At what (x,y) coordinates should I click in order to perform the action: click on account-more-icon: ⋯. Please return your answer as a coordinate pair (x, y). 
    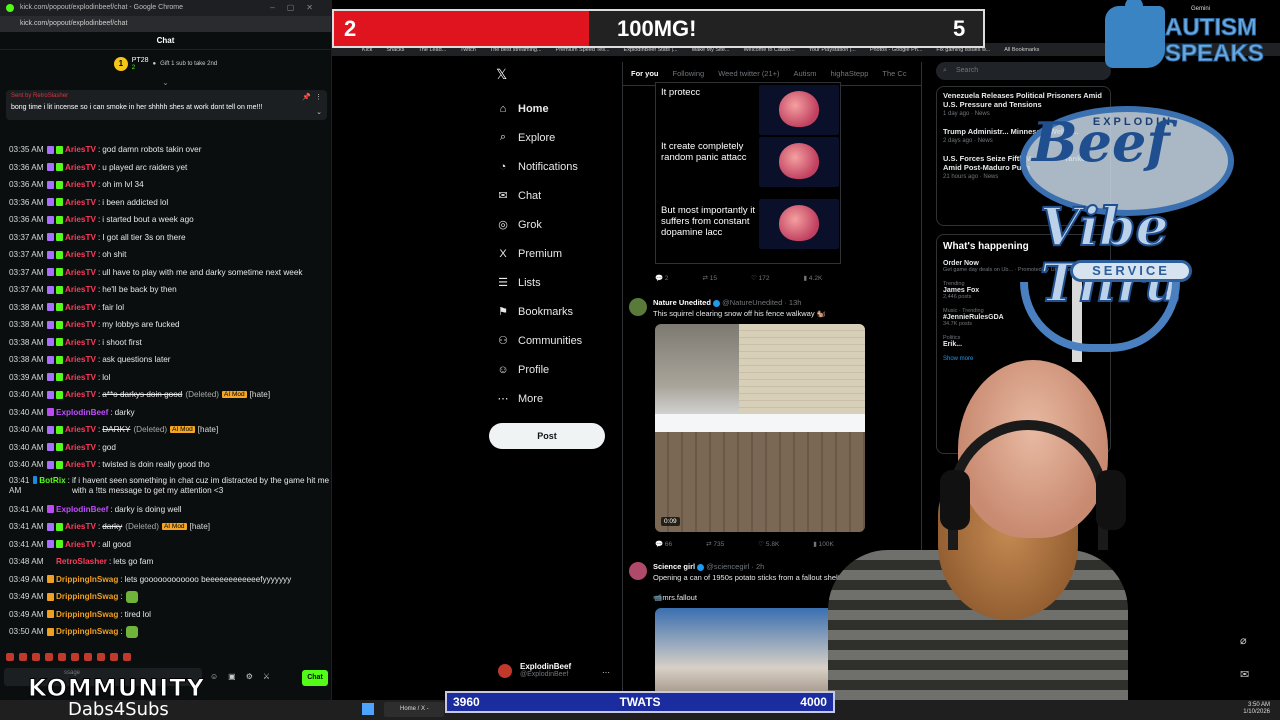
    Looking at the image, I should click on (606, 672).